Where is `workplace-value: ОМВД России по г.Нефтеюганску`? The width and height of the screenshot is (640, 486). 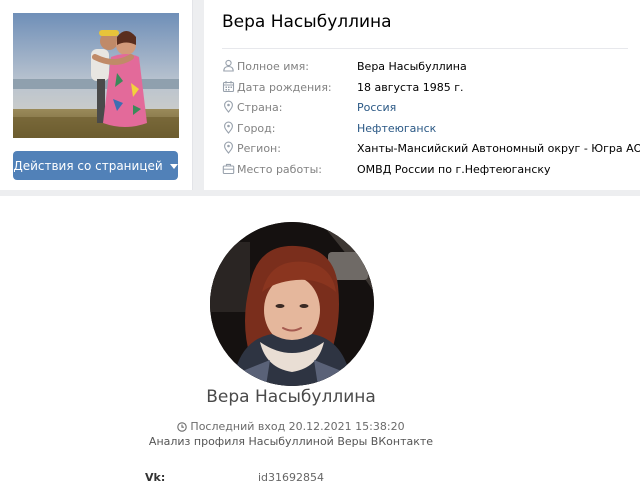
workplace-value: ОМВД России по г.Нефтеюганску is located at coordinates (454, 169).